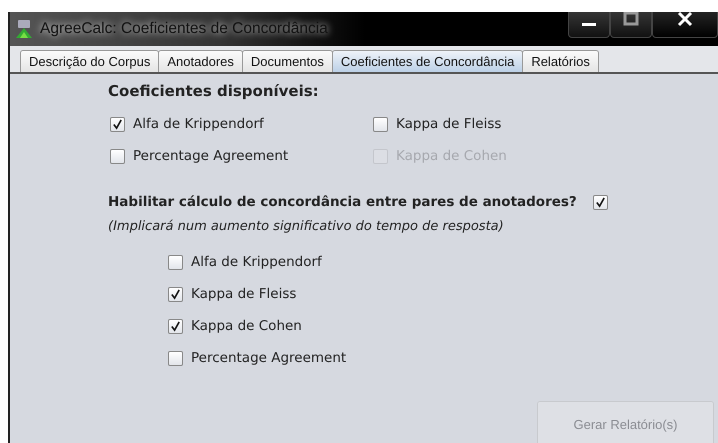 This screenshot has width=718, height=443. What do you see at coordinates (306, 226) in the screenshot?
I see `note-text: (Implicará num aumento significativo do tempo de resposta)` at bounding box center [306, 226].